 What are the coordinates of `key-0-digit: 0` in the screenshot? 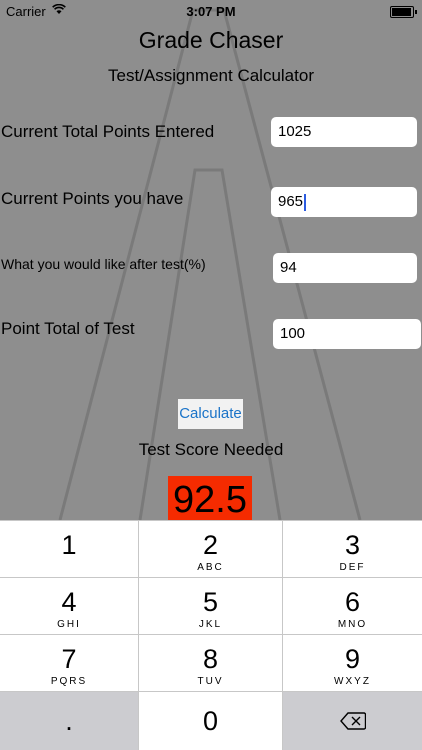 It's located at (210, 721).